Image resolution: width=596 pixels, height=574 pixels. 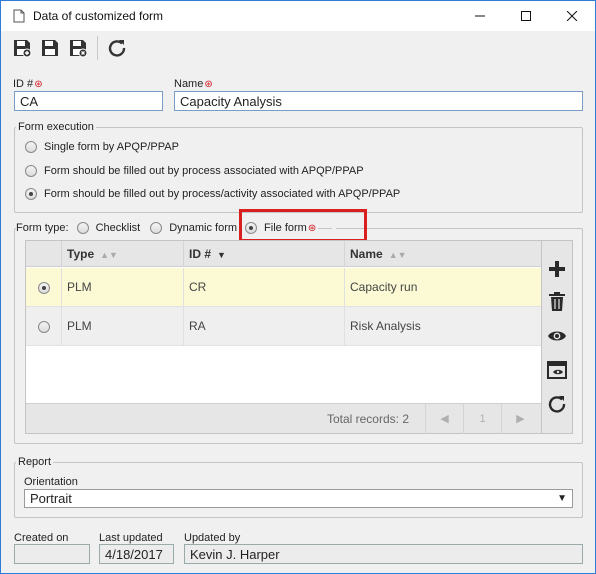 I want to click on cell-name: Capacity run, so click(x=442, y=287).